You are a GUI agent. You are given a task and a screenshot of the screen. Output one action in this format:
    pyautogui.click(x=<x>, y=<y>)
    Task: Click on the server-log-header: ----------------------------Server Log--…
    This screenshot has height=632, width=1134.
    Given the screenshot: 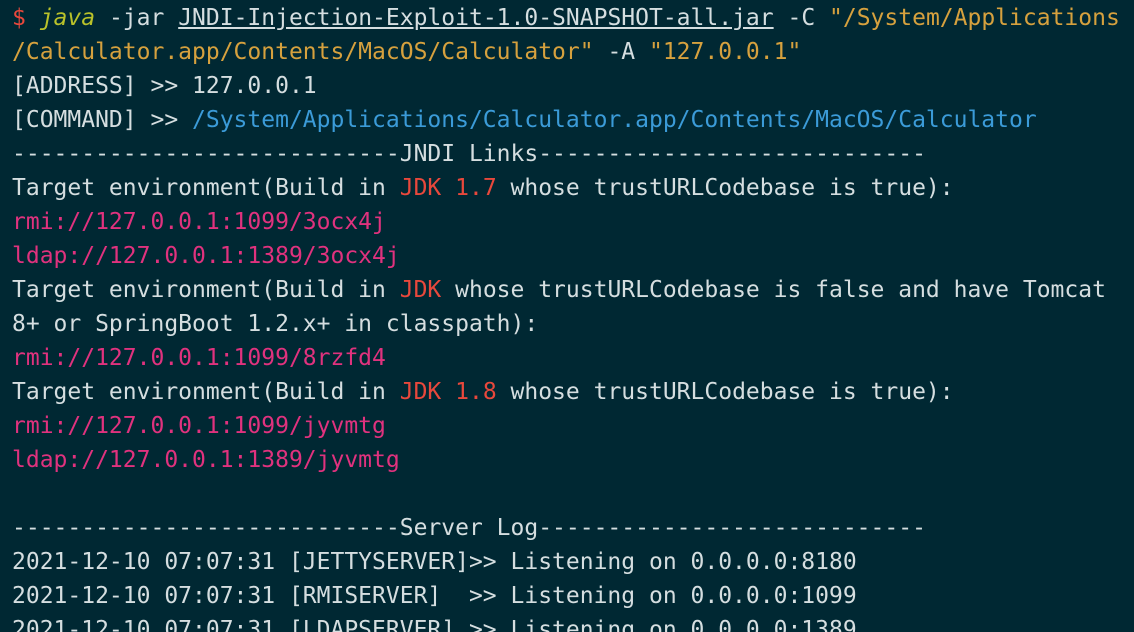 What is the action you would take?
    pyautogui.click(x=469, y=528)
    